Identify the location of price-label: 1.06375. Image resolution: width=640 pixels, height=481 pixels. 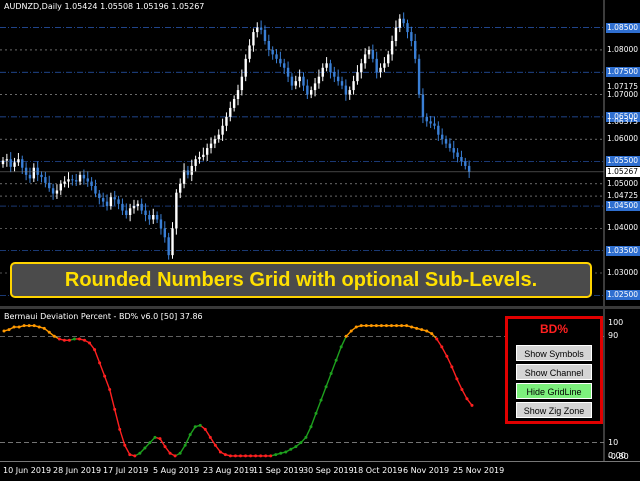
(623, 122).